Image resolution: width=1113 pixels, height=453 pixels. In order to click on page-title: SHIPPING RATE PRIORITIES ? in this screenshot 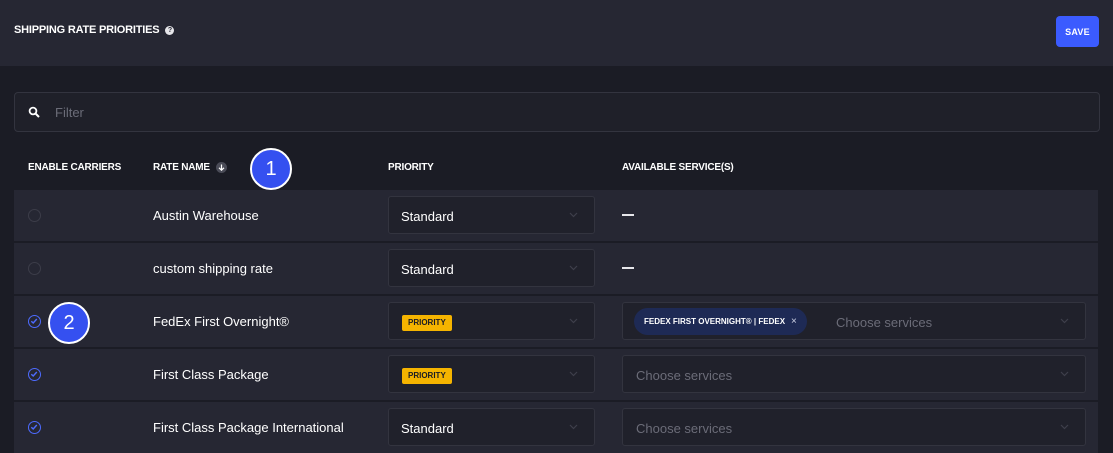, I will do `click(94, 30)`.